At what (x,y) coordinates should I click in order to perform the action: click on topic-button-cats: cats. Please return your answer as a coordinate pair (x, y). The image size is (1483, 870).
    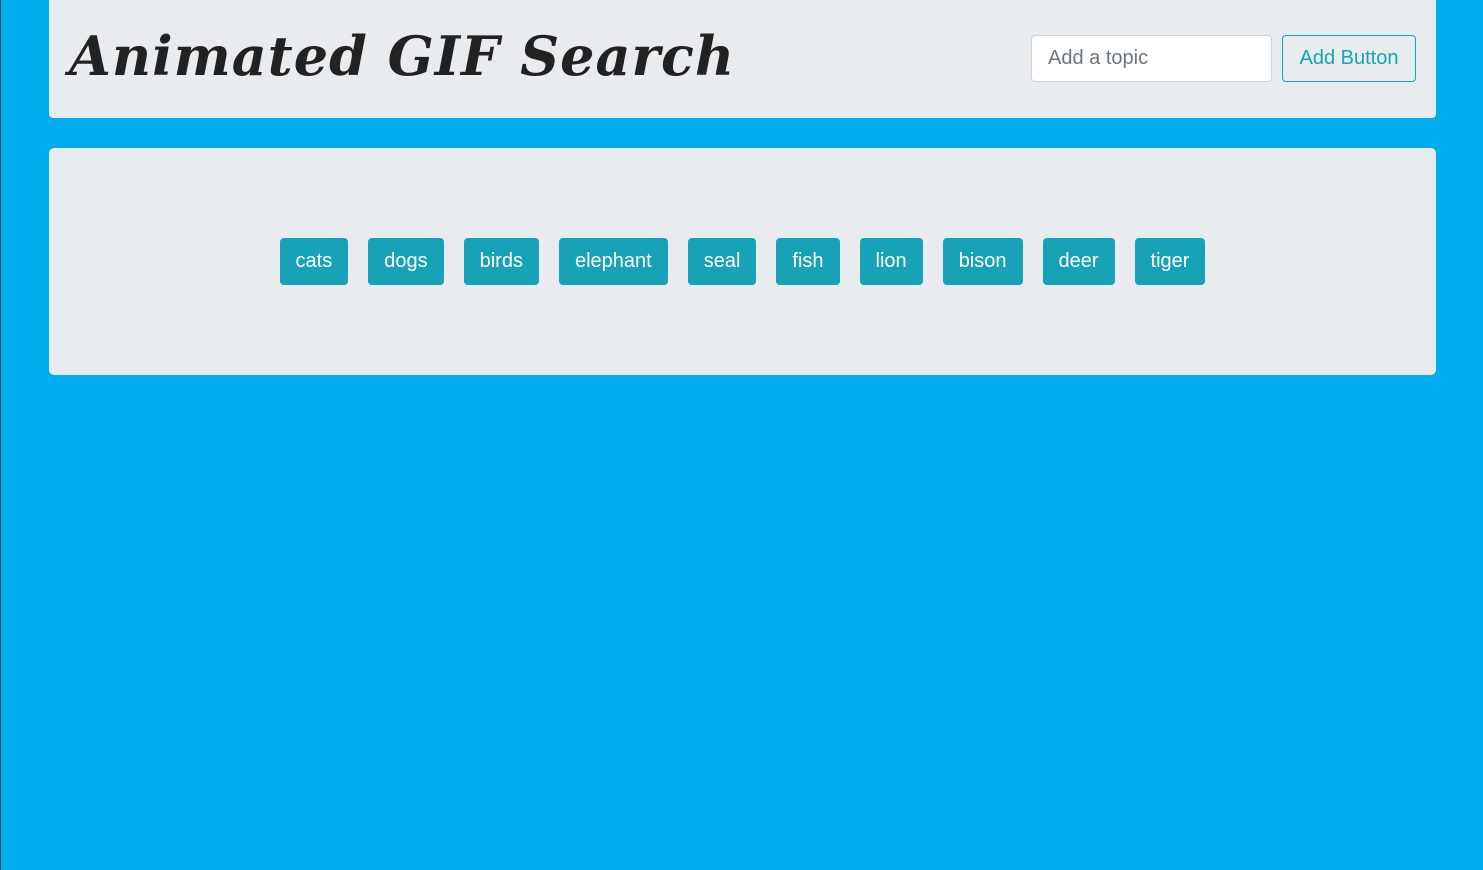
    Looking at the image, I should click on (314, 261).